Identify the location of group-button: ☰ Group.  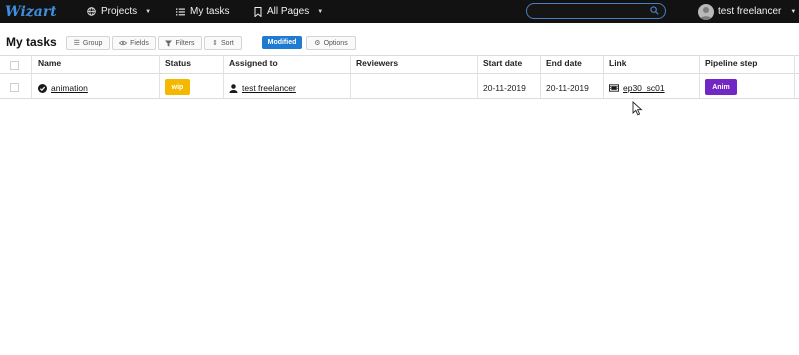
(88, 43).